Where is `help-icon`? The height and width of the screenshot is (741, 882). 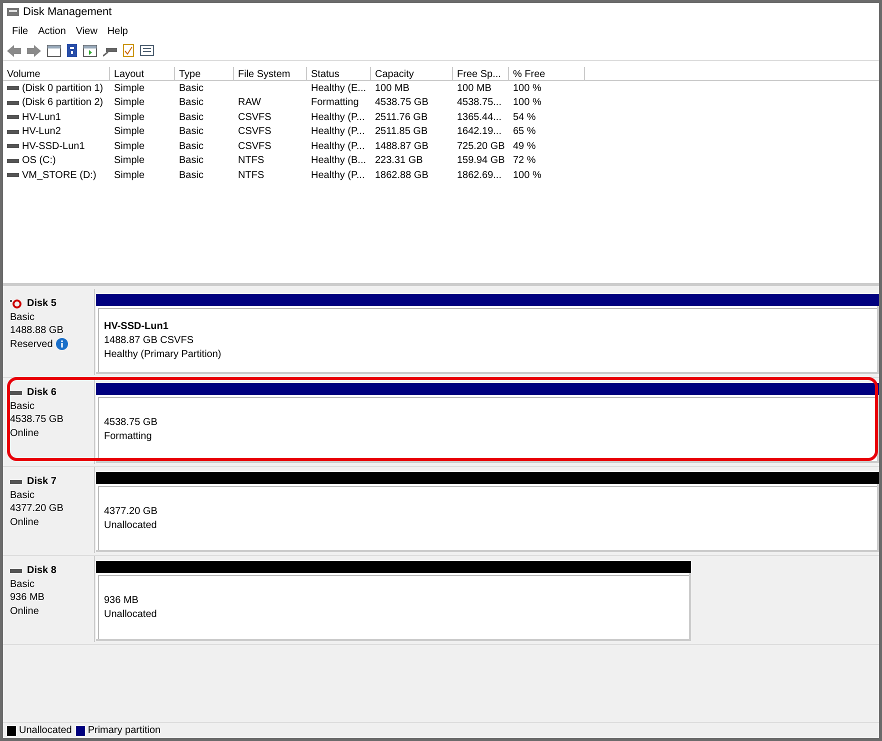 help-icon is located at coordinates (72, 50).